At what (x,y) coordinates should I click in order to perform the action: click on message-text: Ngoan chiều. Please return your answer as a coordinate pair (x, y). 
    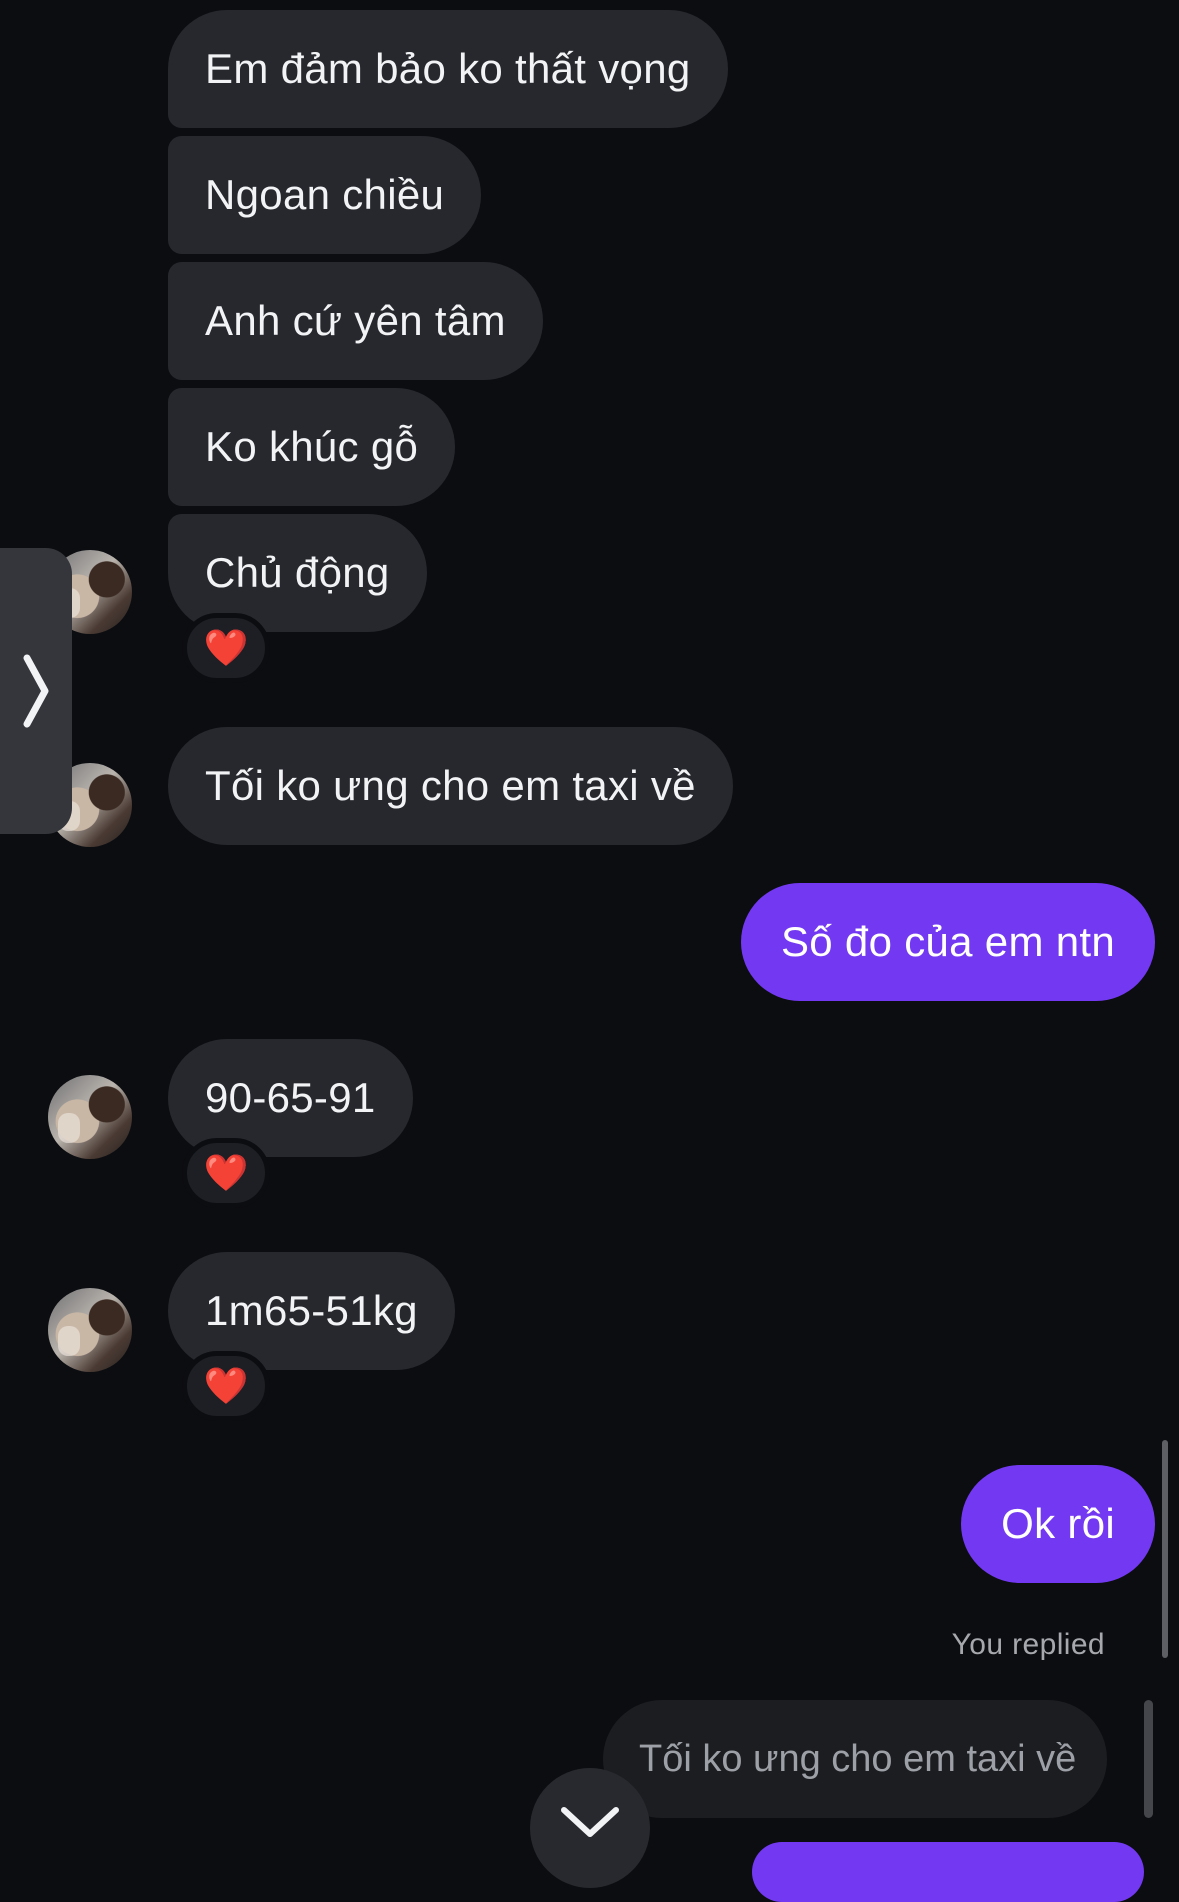
    Looking at the image, I should click on (325, 194).